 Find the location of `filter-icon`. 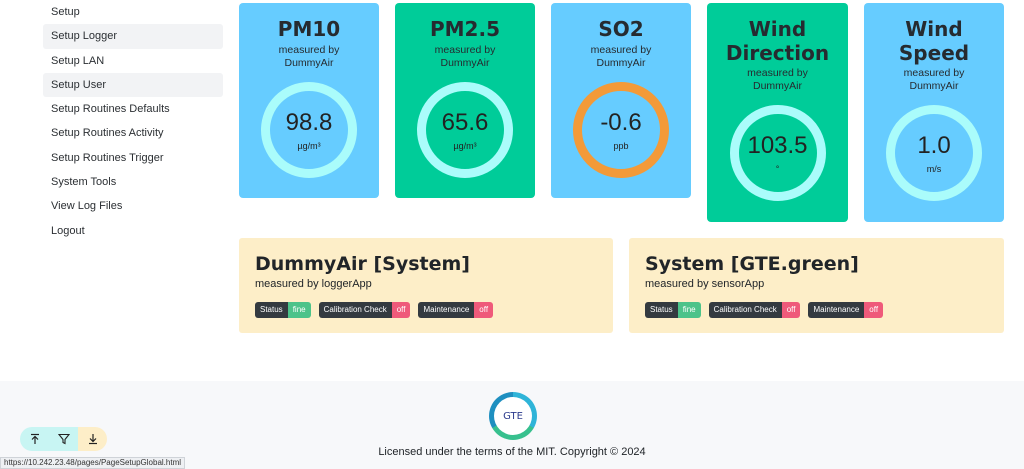

filter-icon is located at coordinates (63, 439).